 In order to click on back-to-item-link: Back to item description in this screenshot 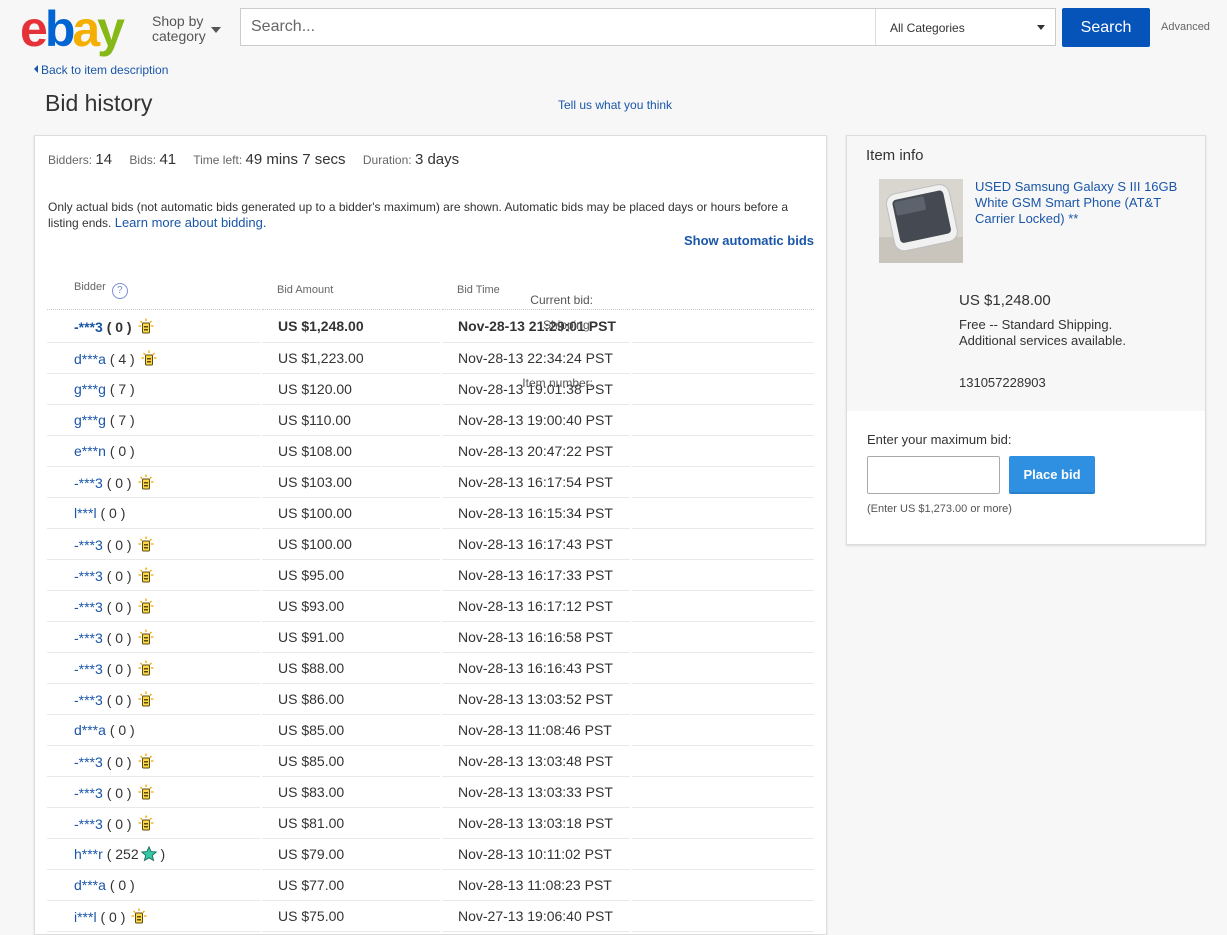, I will do `click(101, 70)`.